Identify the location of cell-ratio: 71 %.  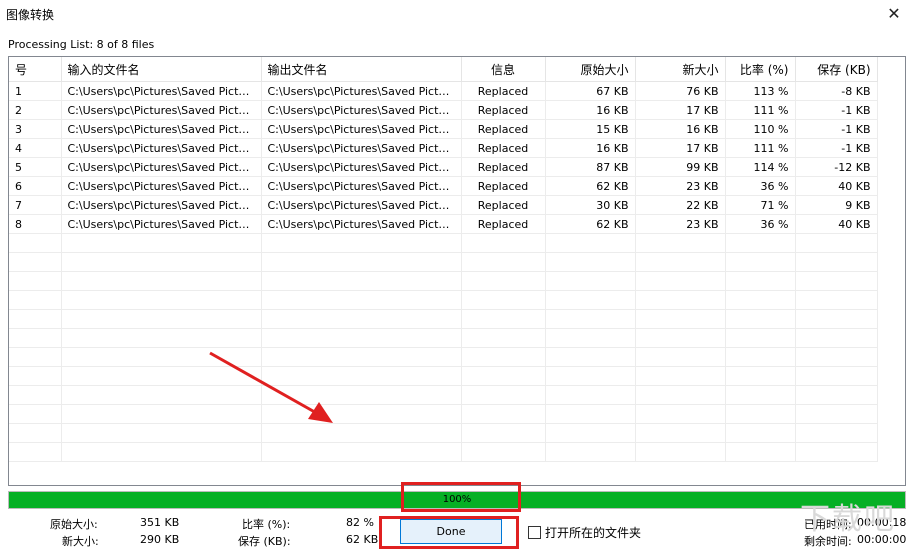
(760, 205).